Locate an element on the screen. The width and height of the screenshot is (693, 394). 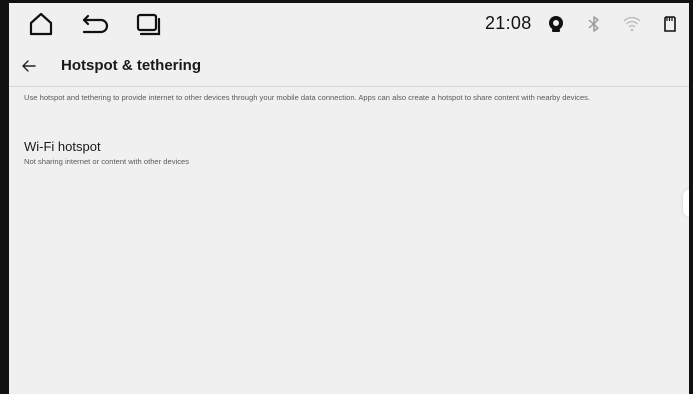
location-icon is located at coordinates (556, 24).